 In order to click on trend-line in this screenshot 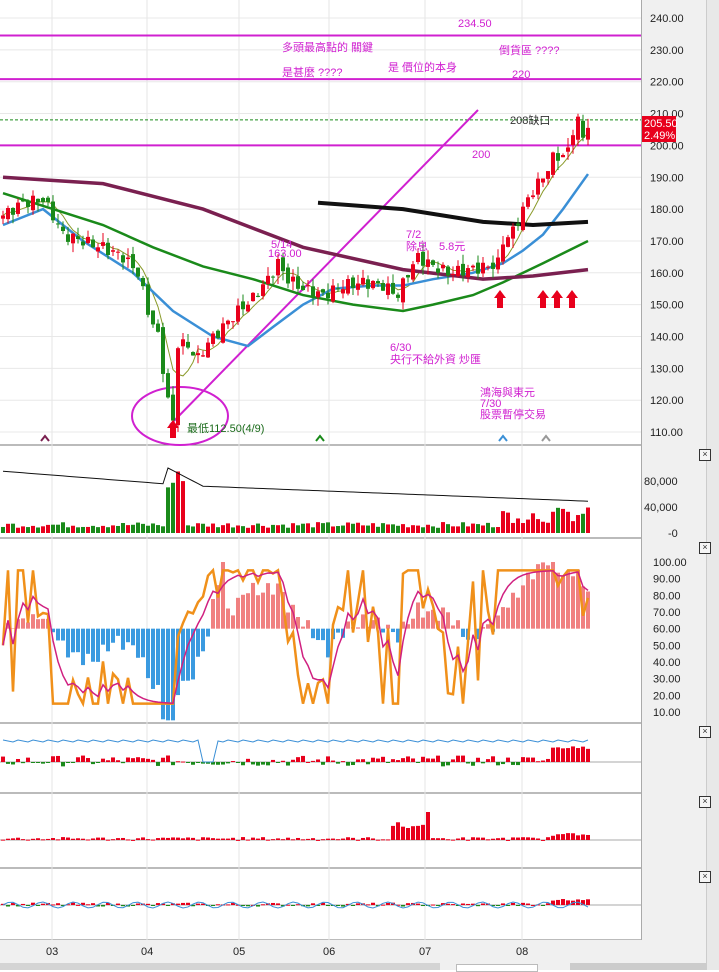, I will do `click(324, 267)`.